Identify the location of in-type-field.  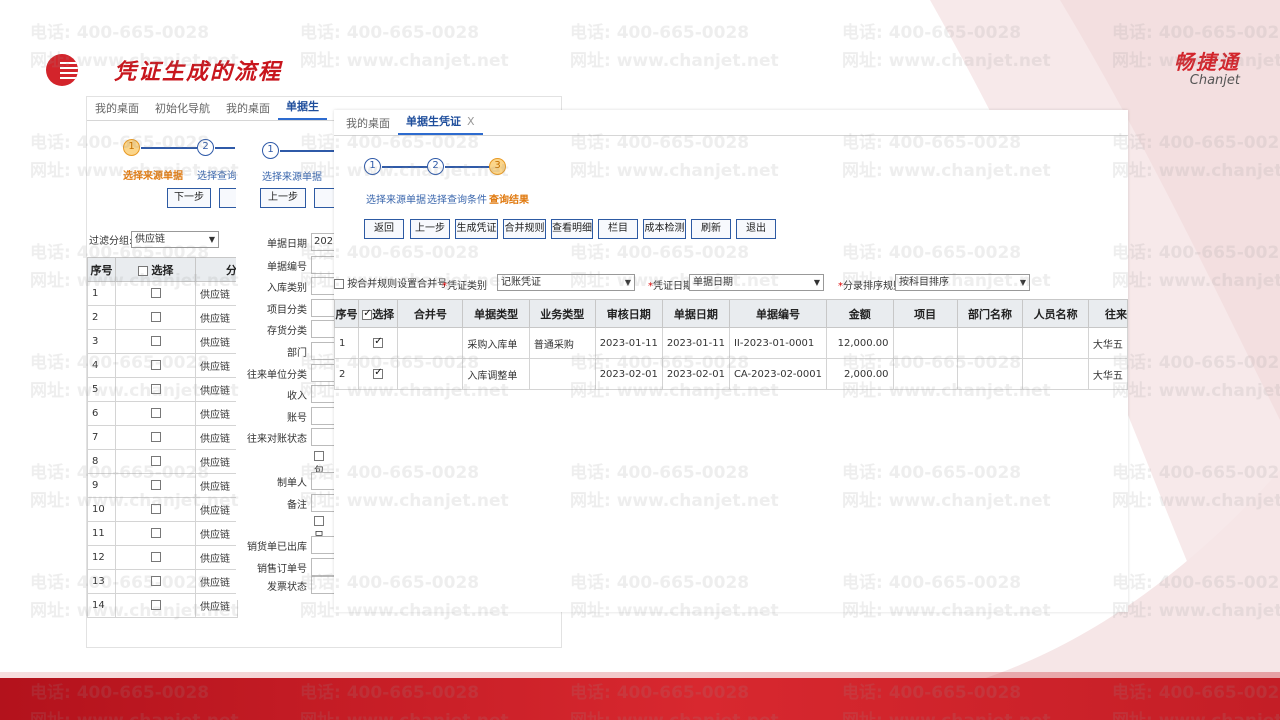
(323, 286).